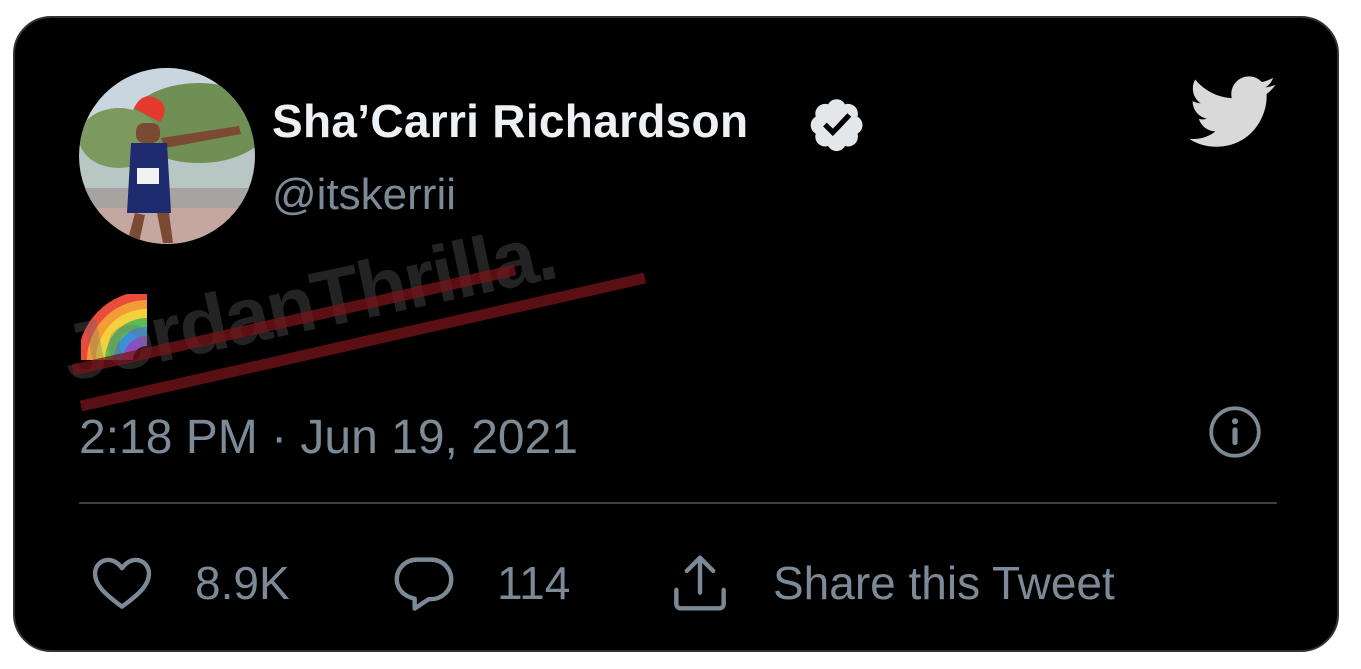  I want to click on avatar, so click(167, 156).